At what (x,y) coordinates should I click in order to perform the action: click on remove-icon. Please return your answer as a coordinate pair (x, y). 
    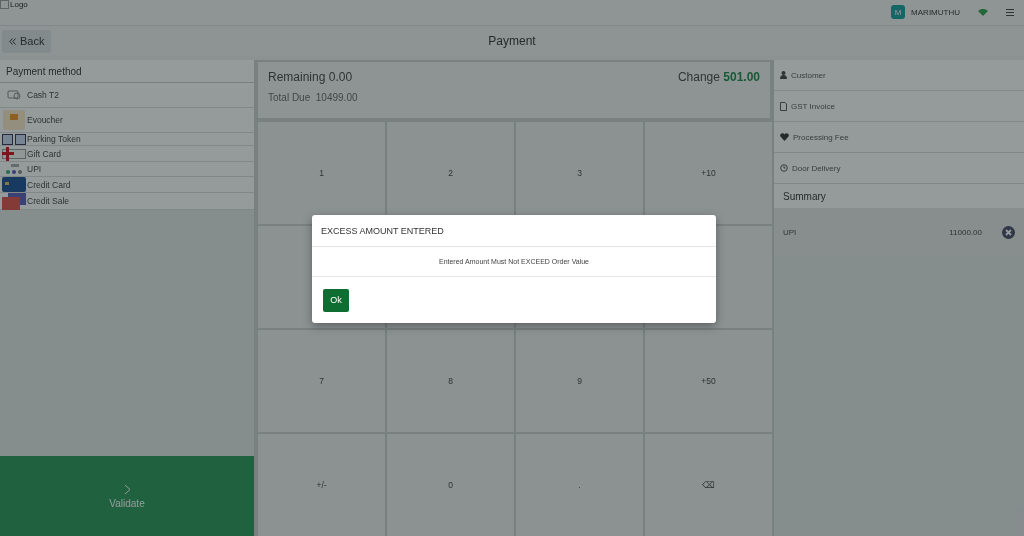
    Looking at the image, I should click on (1008, 232).